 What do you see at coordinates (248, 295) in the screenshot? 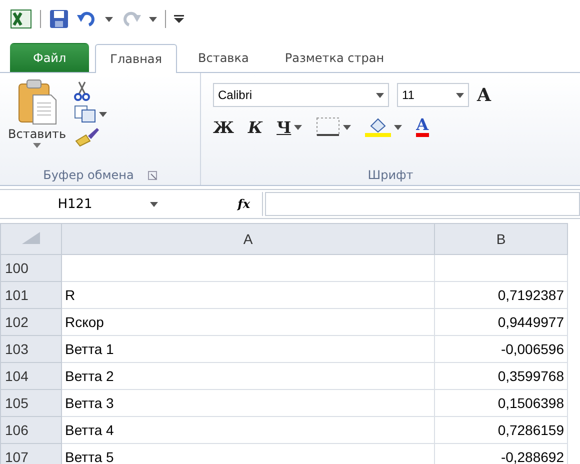
I see `table-cell: R` at bounding box center [248, 295].